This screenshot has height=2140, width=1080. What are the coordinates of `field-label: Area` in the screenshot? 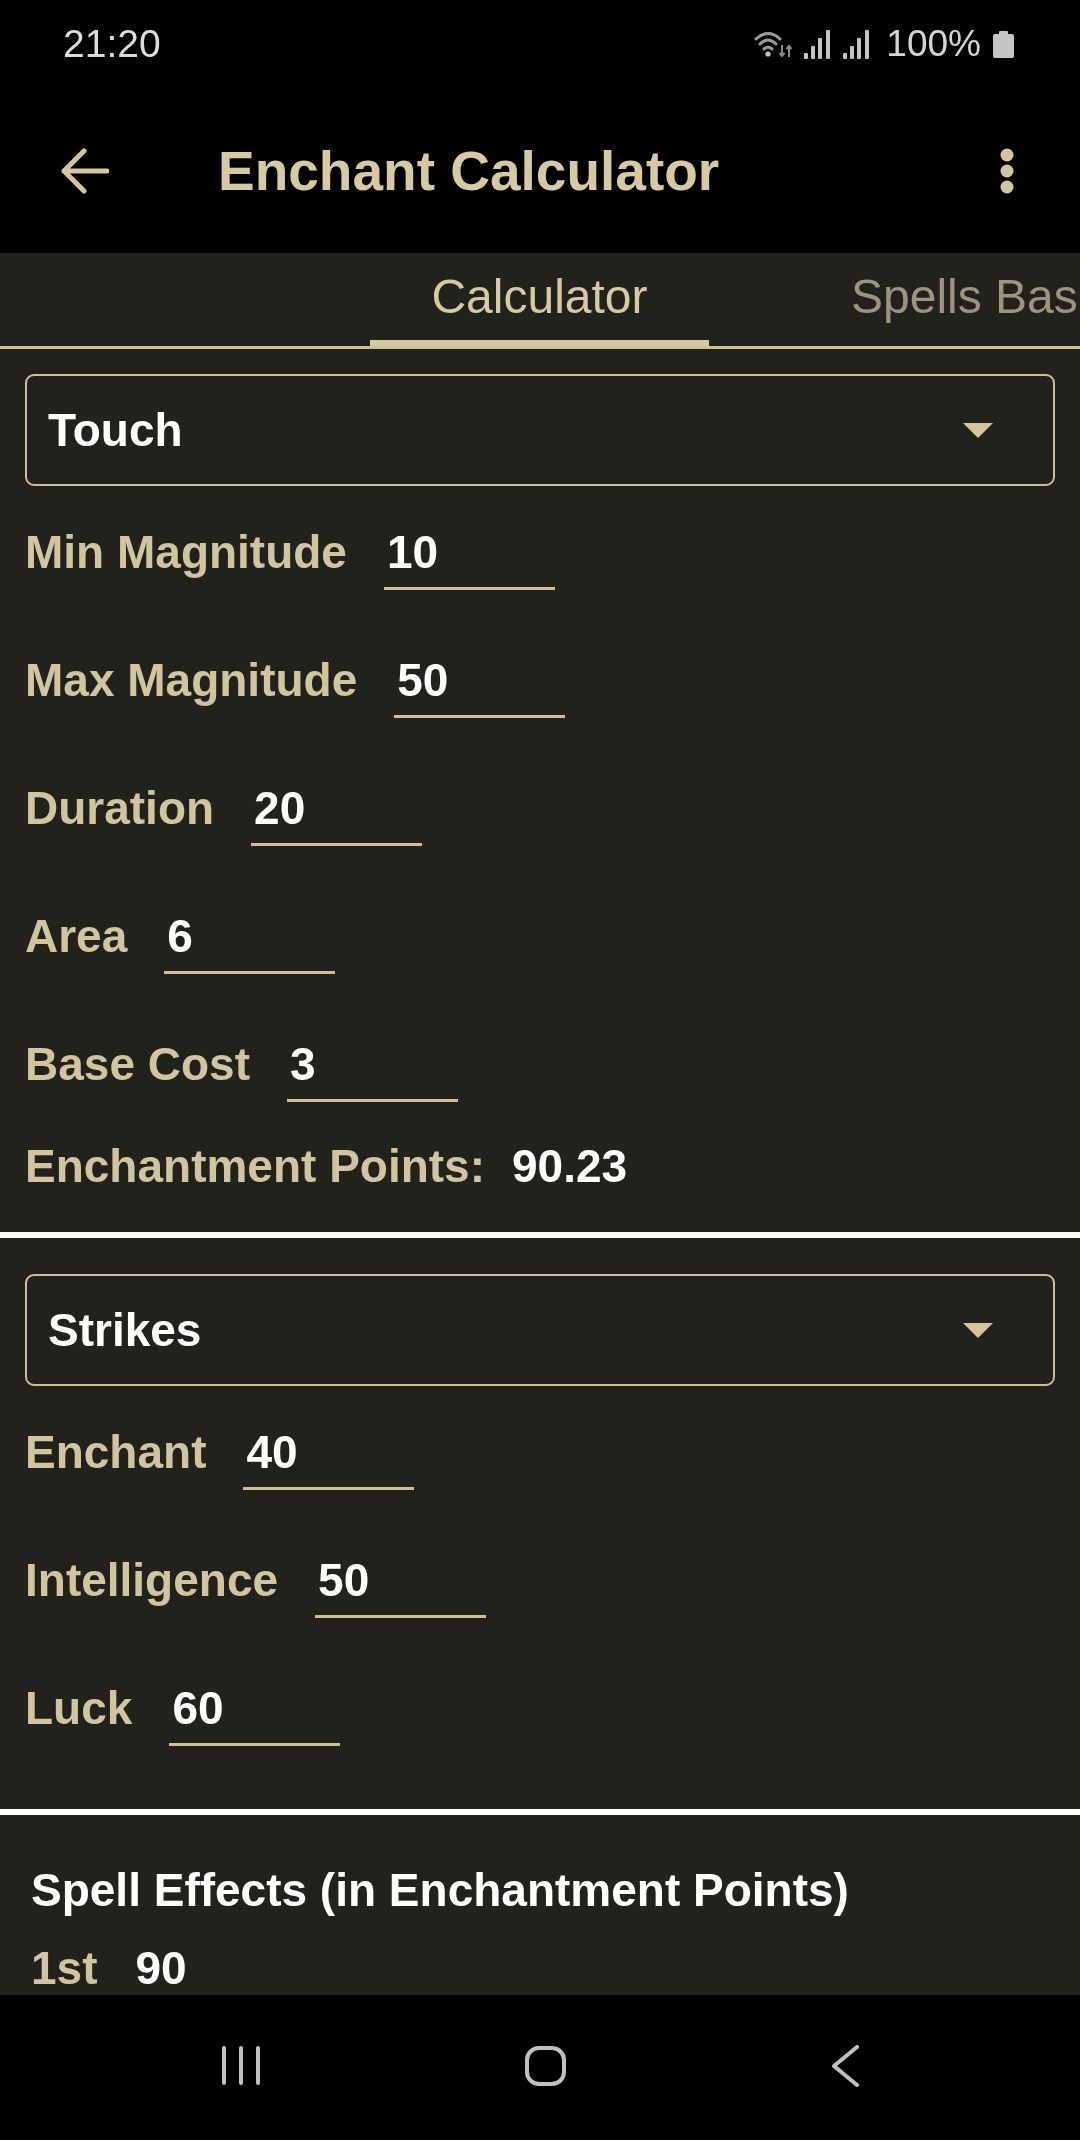 It's located at (76, 936).